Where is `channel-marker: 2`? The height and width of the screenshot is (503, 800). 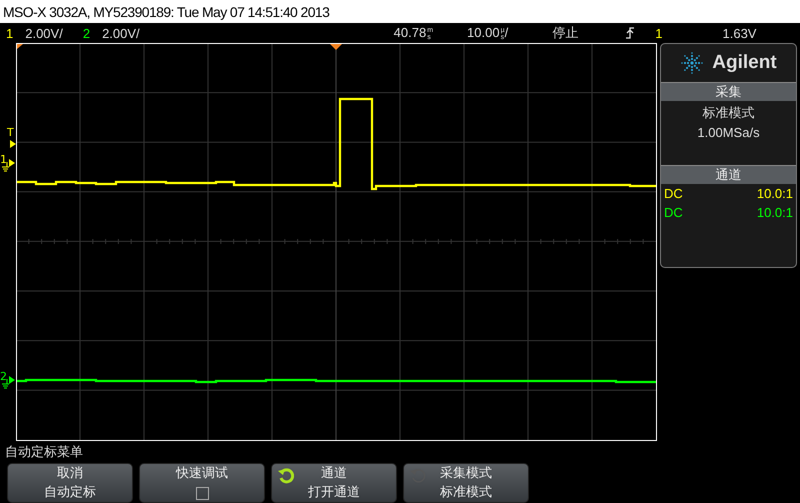
channel-marker: 2 is located at coordinates (3, 376).